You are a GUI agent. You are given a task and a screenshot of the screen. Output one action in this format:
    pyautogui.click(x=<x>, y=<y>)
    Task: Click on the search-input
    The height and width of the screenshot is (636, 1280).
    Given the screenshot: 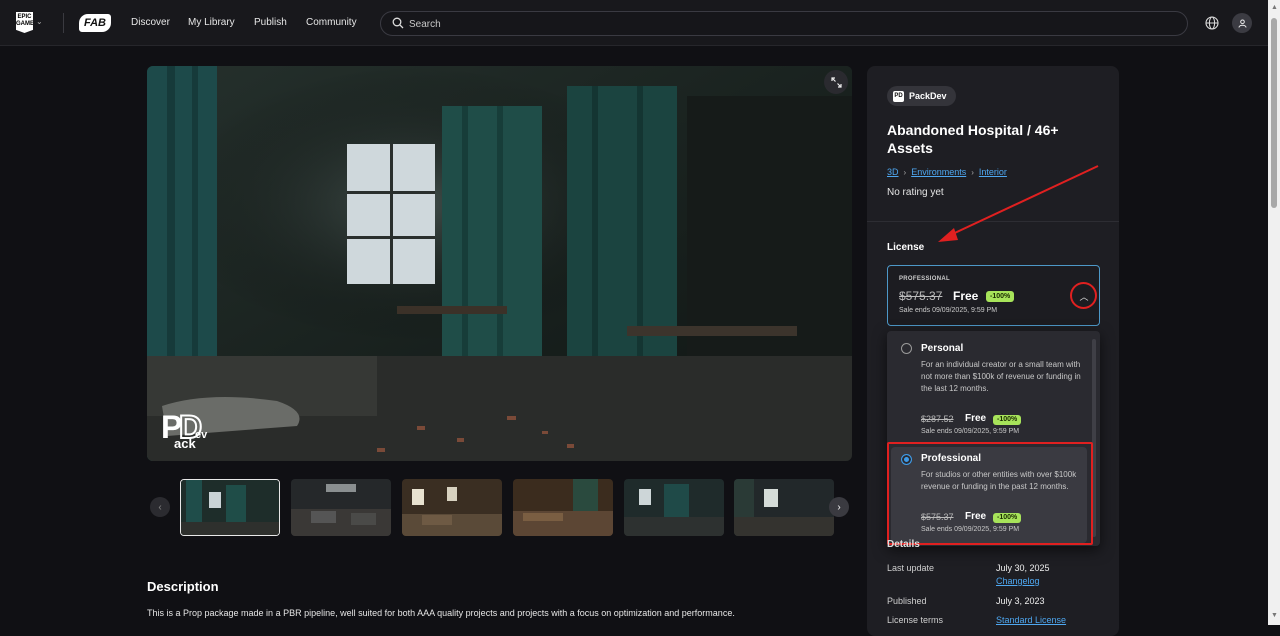 What is the action you would take?
    pyautogui.click(x=759, y=24)
    